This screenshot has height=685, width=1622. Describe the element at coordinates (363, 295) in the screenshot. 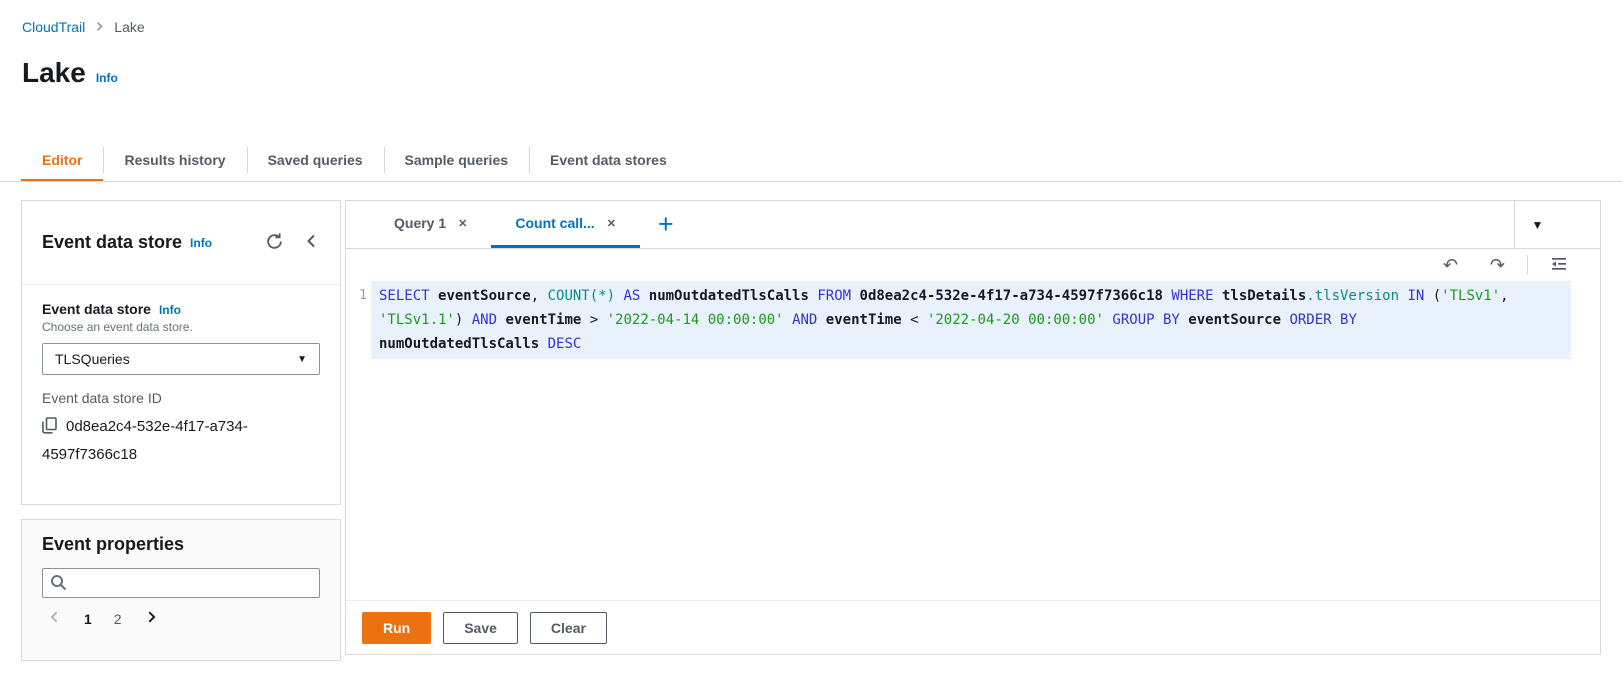

I see `line-number: 1` at that location.